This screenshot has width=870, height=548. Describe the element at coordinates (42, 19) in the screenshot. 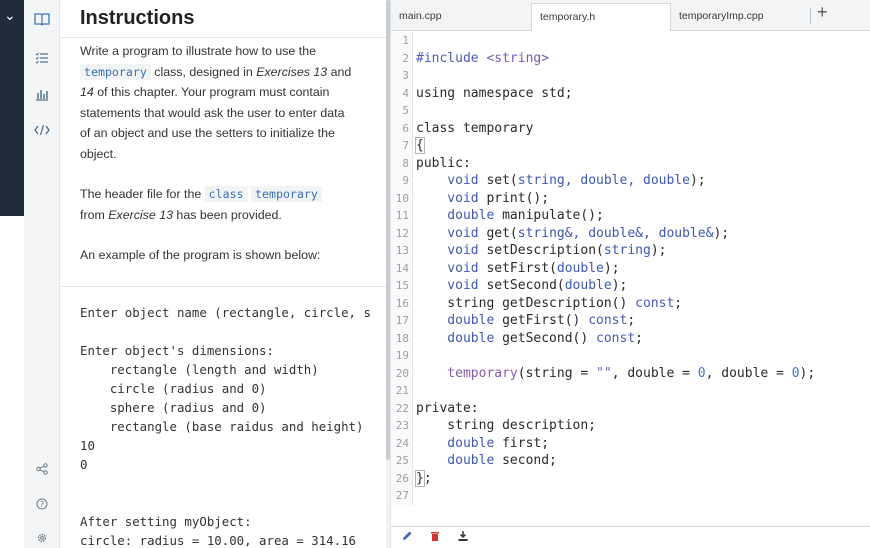

I see `book-icon` at that location.